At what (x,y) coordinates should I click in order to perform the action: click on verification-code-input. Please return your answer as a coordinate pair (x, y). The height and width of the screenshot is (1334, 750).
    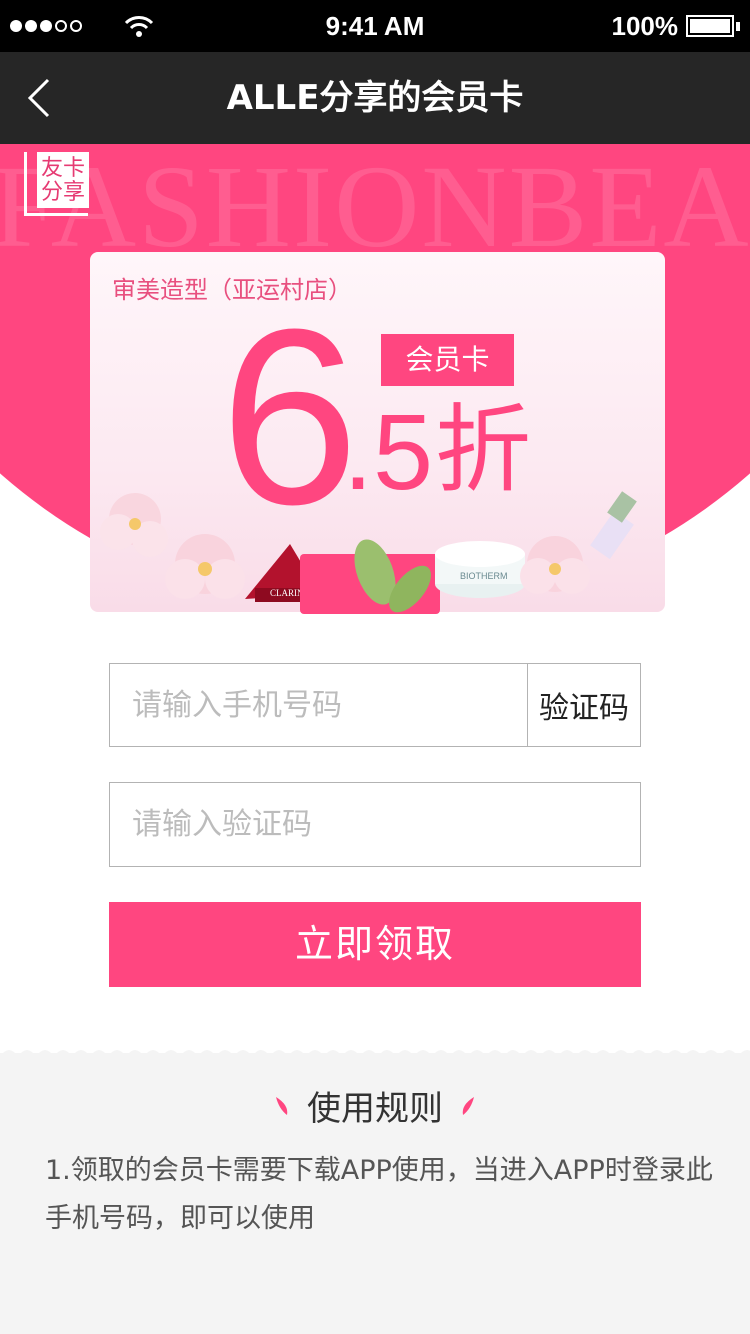
    Looking at the image, I should click on (375, 824).